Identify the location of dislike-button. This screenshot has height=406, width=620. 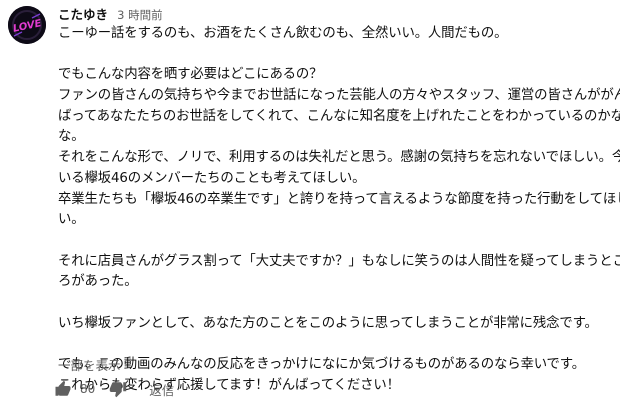
(118, 389).